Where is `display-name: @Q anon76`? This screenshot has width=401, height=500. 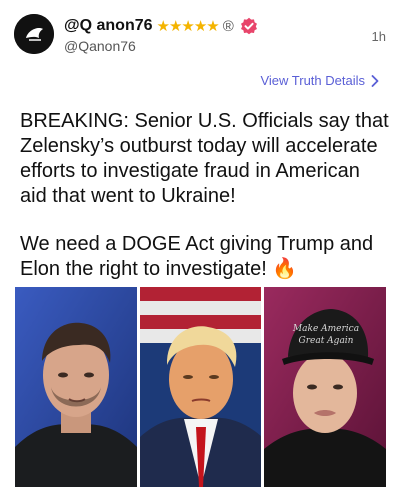 display-name: @Q anon76 is located at coordinates (108, 26).